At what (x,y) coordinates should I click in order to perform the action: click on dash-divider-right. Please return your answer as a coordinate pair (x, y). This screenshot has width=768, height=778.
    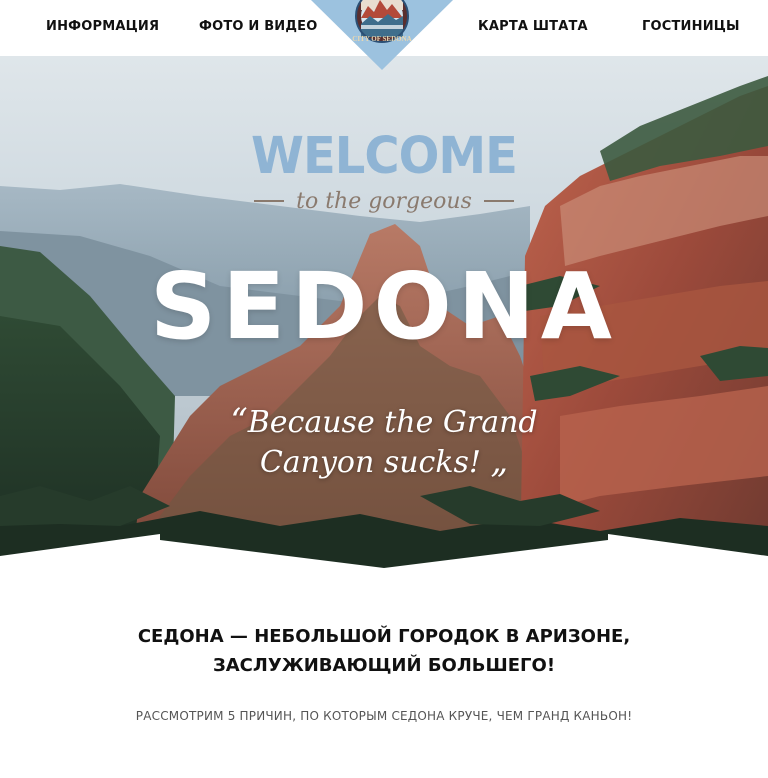
    Looking at the image, I should click on (498, 201).